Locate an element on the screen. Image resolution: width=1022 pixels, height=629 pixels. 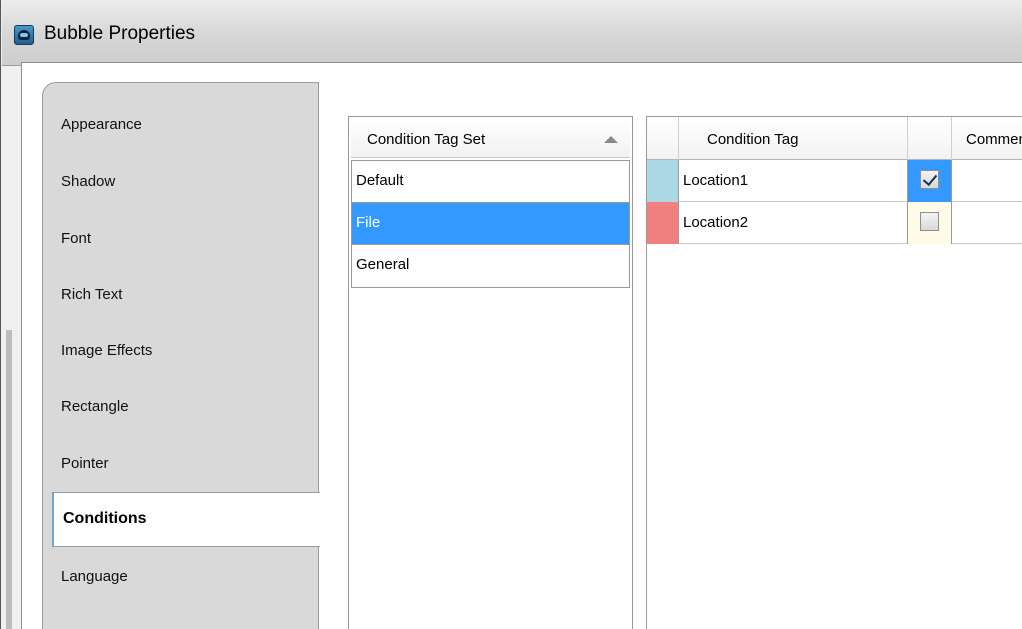
window-edge is located at coordinates (9, 479).